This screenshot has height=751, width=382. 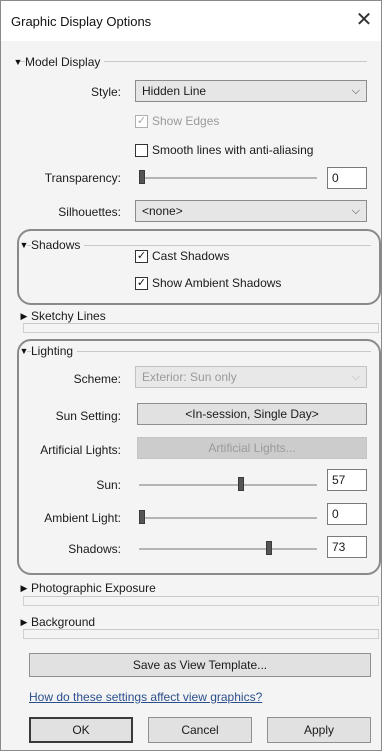 I want to click on sun-slider-thumb, so click(x=241, y=484).